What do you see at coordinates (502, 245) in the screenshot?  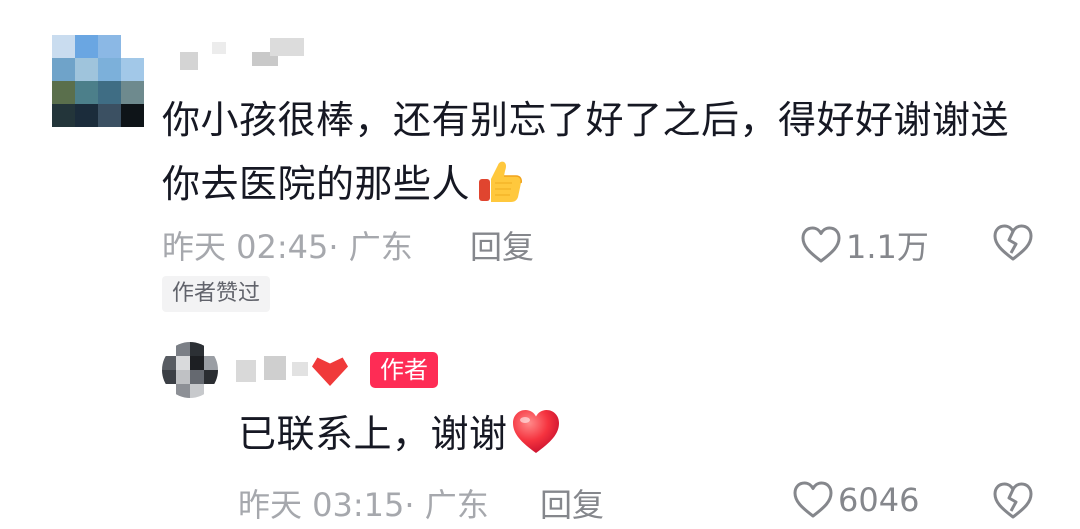 I see `comment-reply-button: 回复` at bounding box center [502, 245].